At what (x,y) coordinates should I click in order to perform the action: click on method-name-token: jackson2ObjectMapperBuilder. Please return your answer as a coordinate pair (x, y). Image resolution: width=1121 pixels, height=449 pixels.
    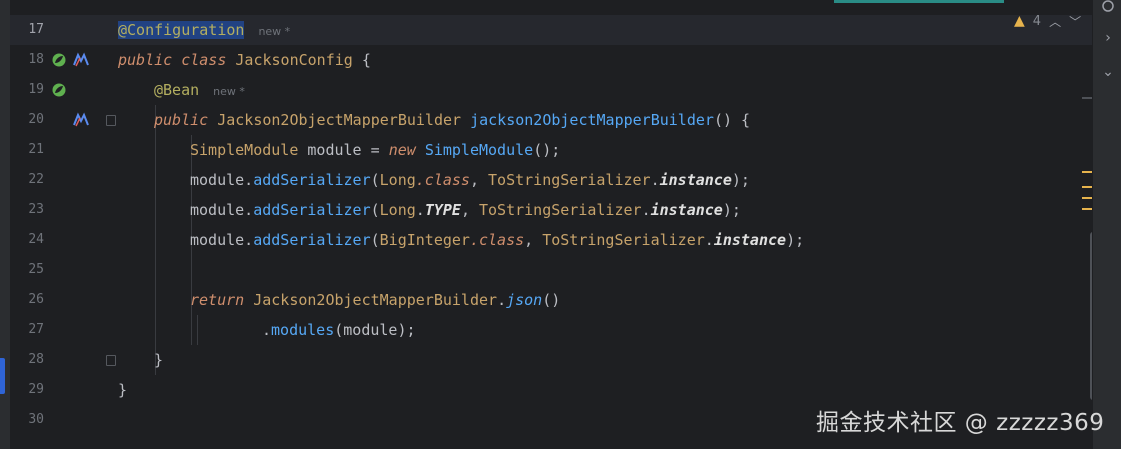
    Looking at the image, I should click on (592, 120).